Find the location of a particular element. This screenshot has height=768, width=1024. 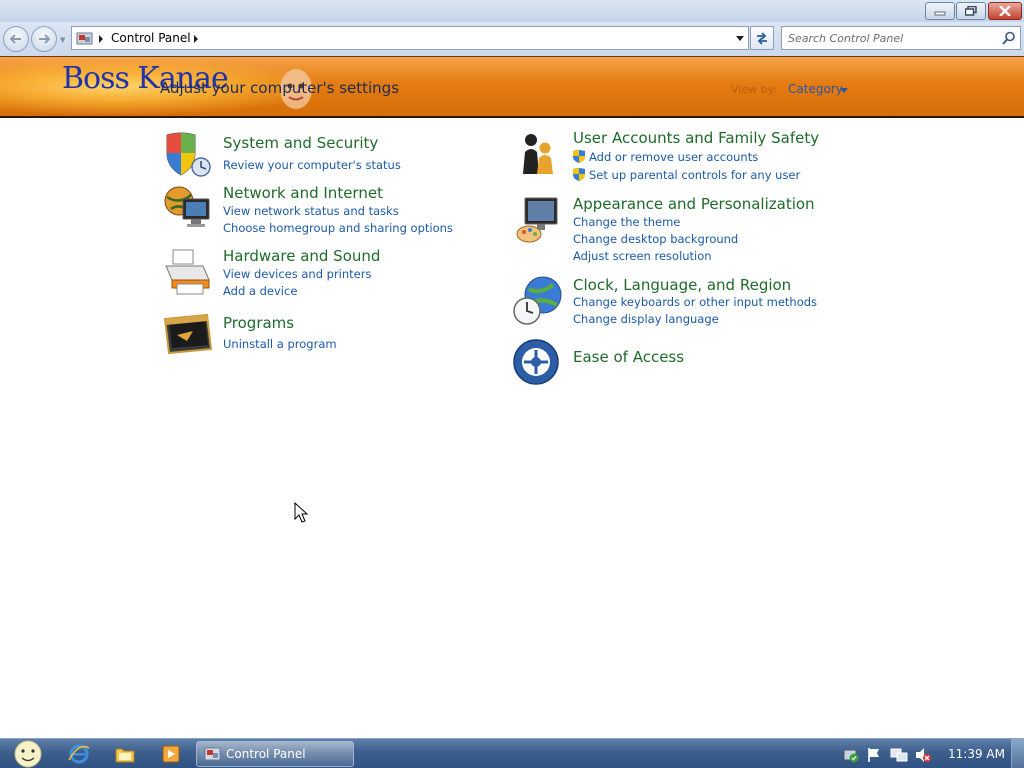

forward-arrow-icon is located at coordinates (44, 39).